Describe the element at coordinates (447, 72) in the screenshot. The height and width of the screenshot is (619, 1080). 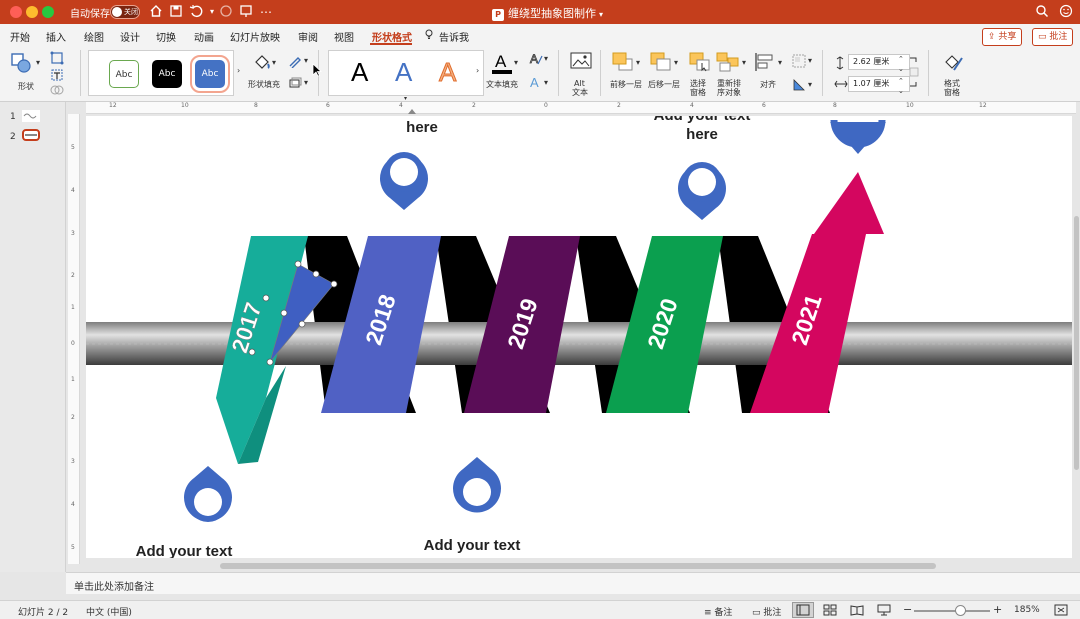
I see `wordart-orange: A` at that location.